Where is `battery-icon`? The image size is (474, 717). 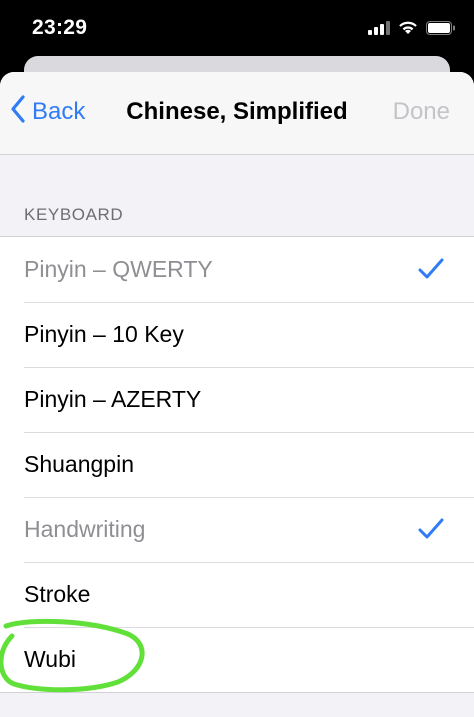 battery-icon is located at coordinates (441, 30).